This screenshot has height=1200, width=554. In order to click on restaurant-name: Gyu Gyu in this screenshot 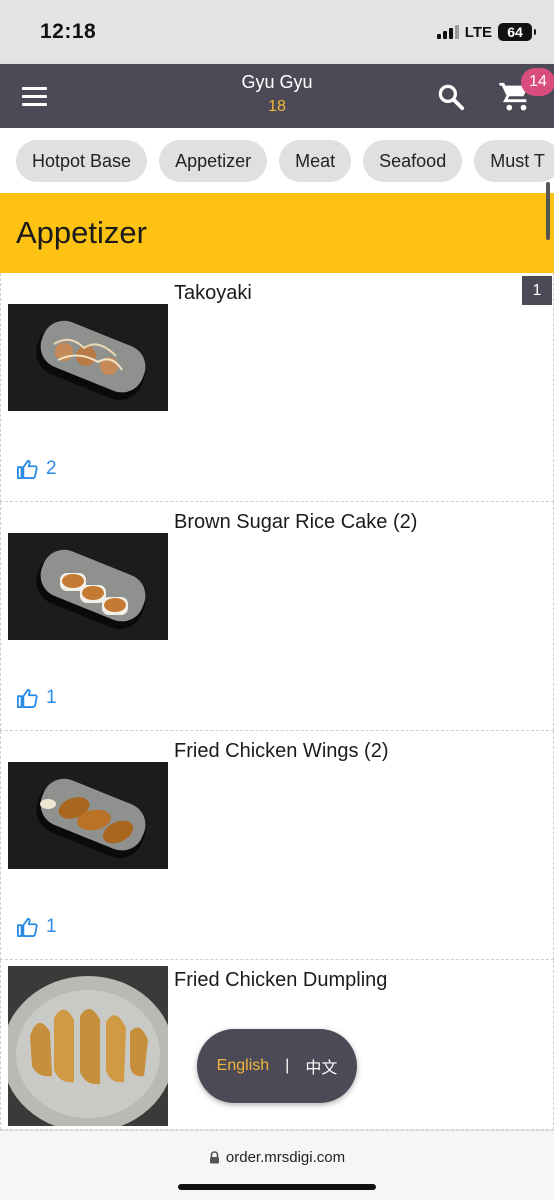, I will do `click(277, 82)`.